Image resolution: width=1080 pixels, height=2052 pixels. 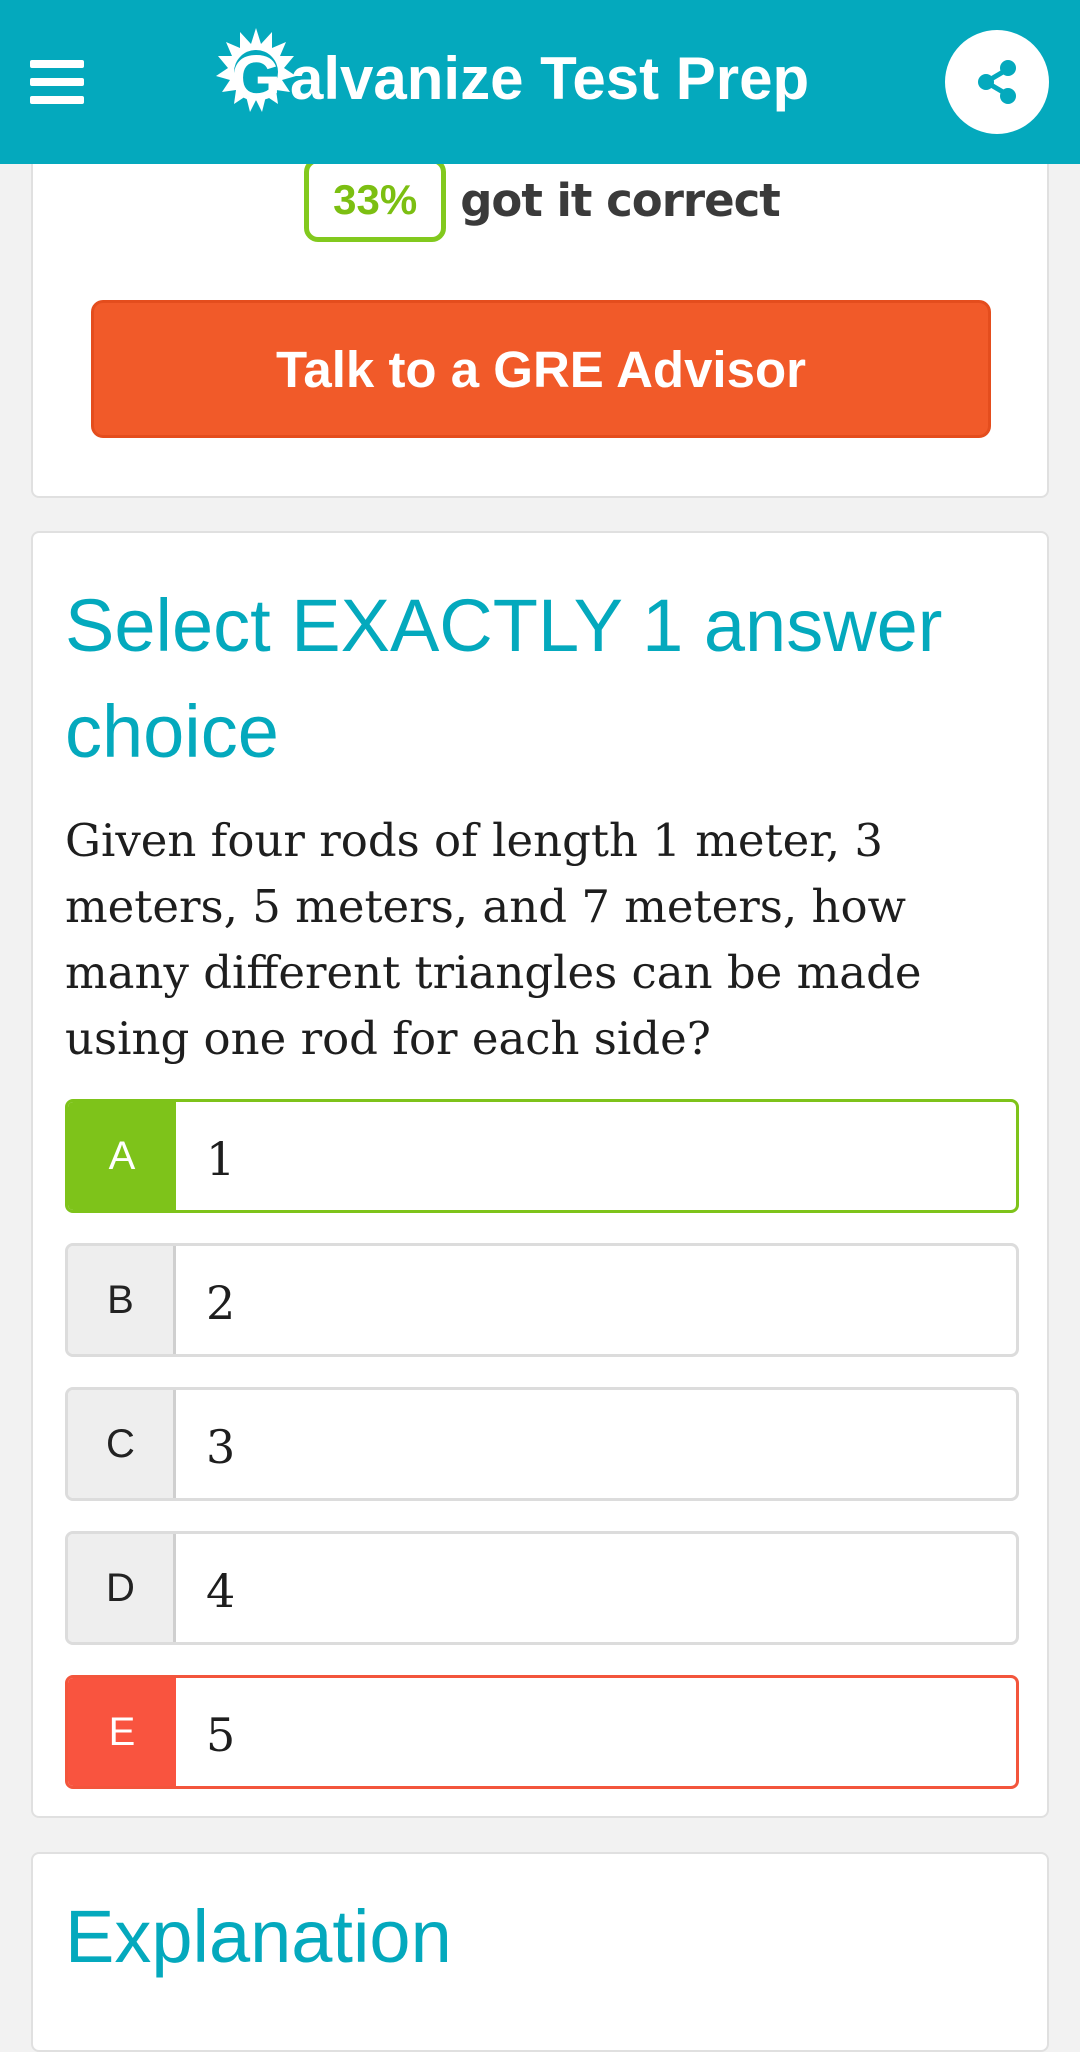 I want to click on explanation-card: Explanation, so click(x=540, y=1952).